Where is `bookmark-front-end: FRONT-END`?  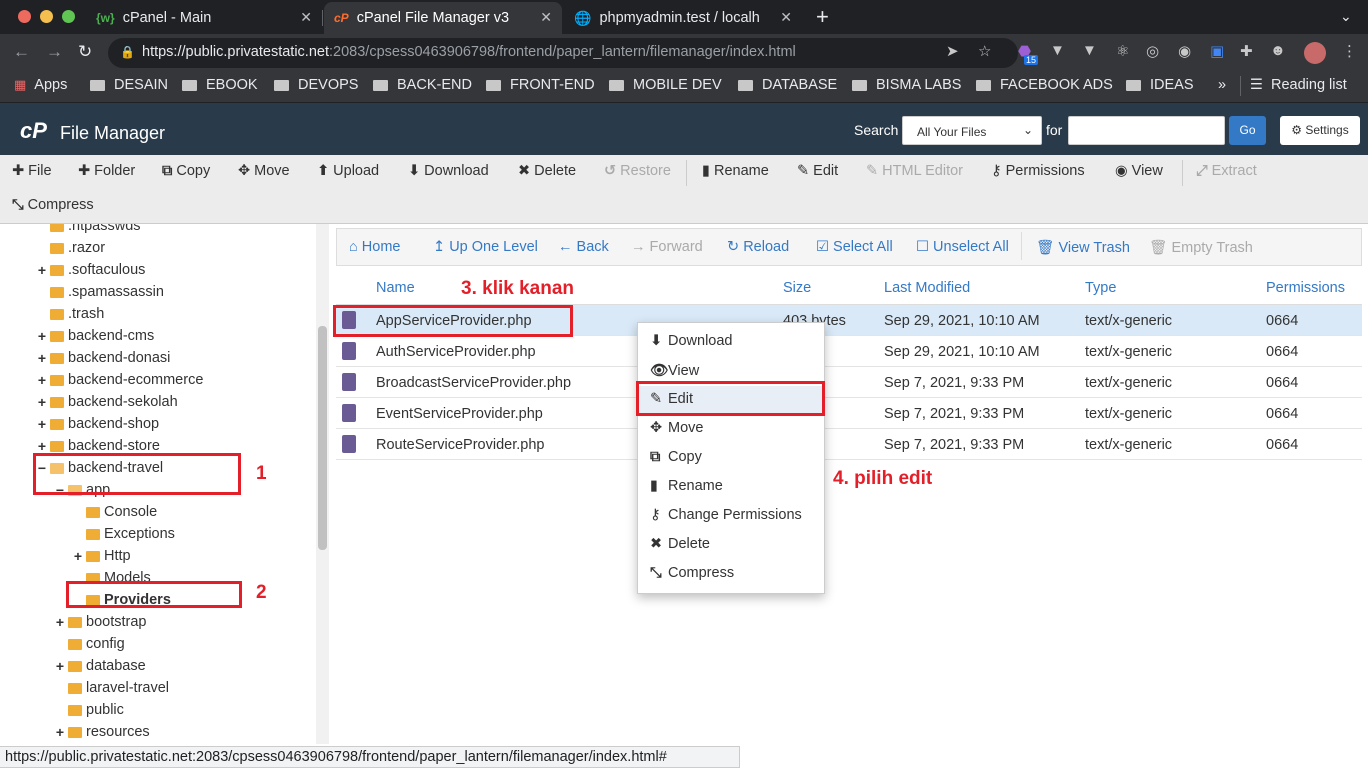 bookmark-front-end: FRONT-END is located at coordinates (540, 85).